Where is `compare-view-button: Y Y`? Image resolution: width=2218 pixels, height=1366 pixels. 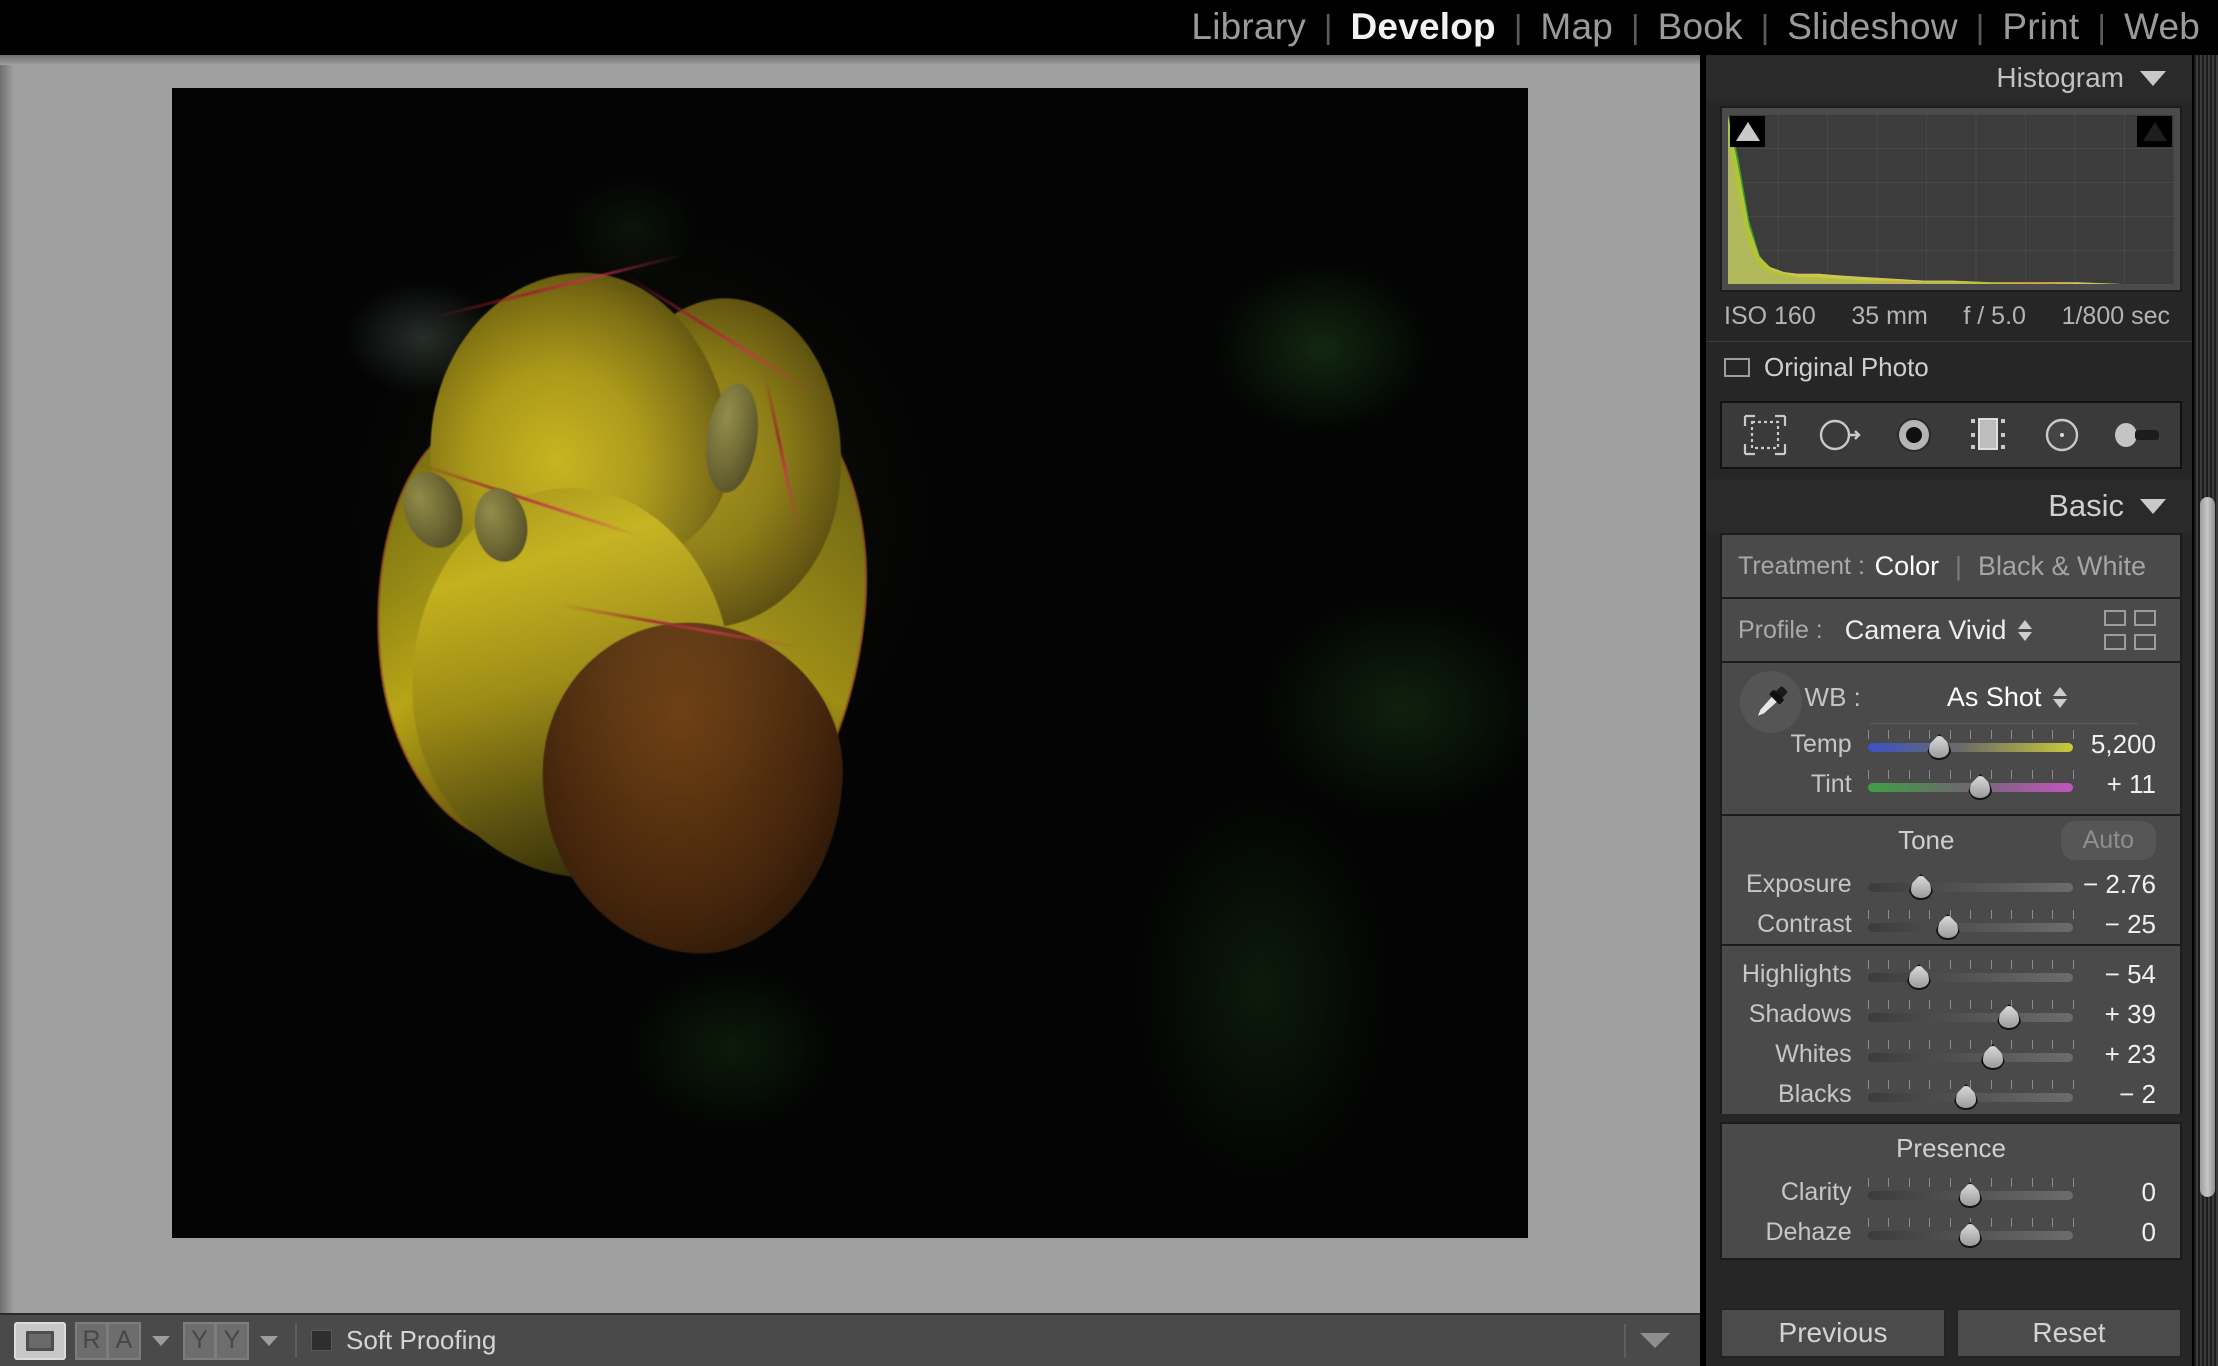 compare-view-button: Y Y is located at coordinates (216, 1340).